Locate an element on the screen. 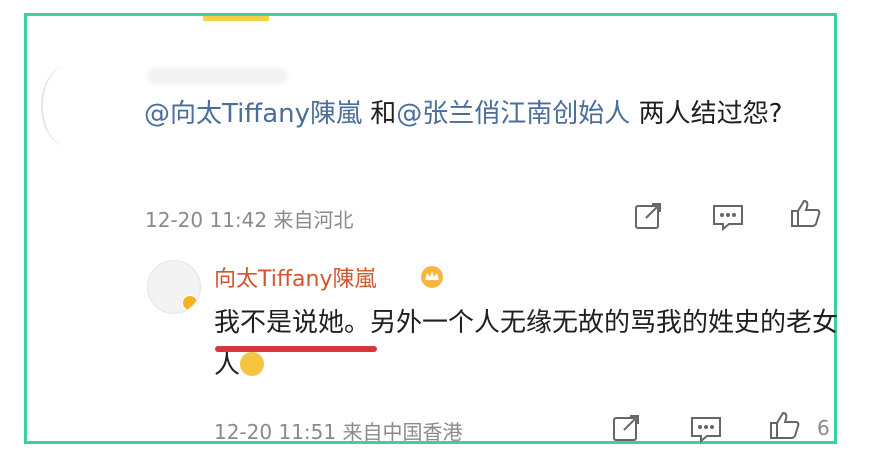 This screenshot has height=462, width=885. commenter-avatar is located at coordinates (67, 106).